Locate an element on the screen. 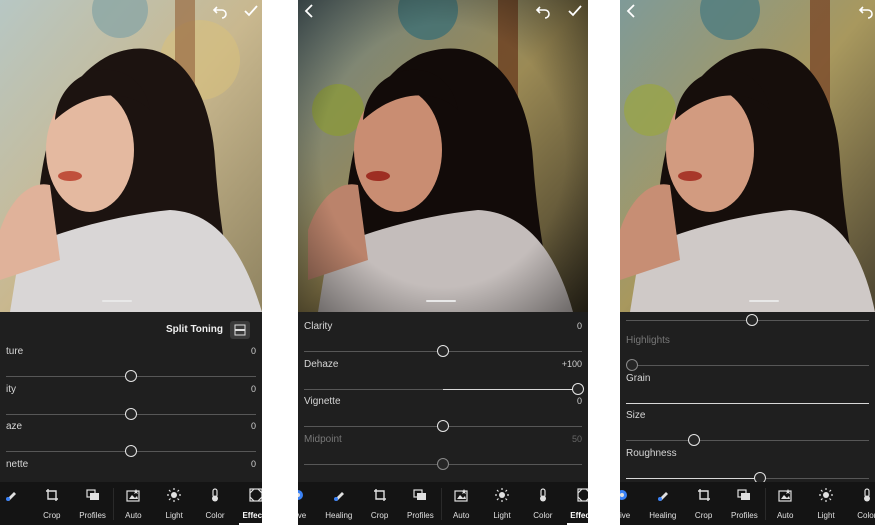 This screenshot has width=875, height=525. slider-label: ture is located at coordinates (15, 351).